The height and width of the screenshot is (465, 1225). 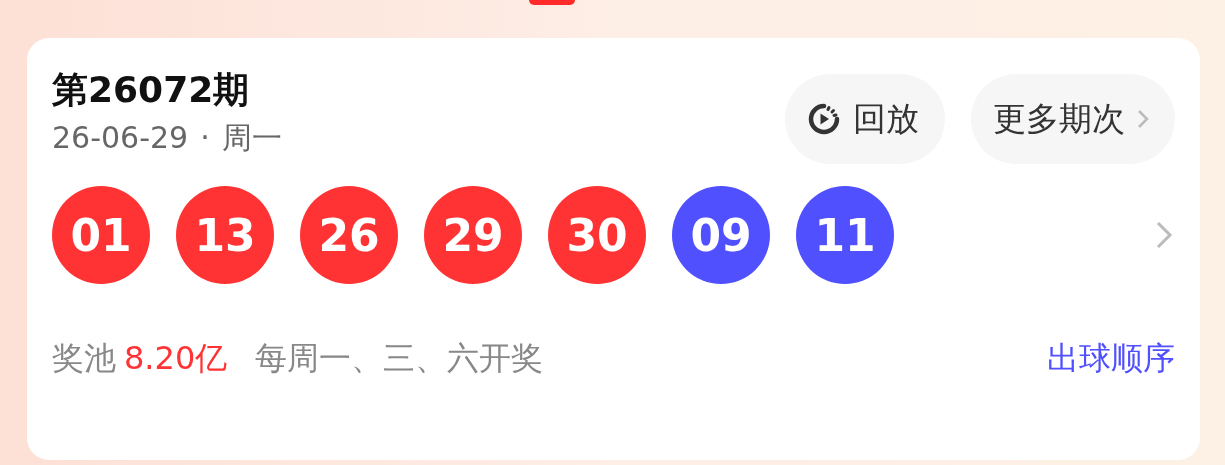 What do you see at coordinates (120, 138) in the screenshot?
I see `draw-date: 26-06-29` at bounding box center [120, 138].